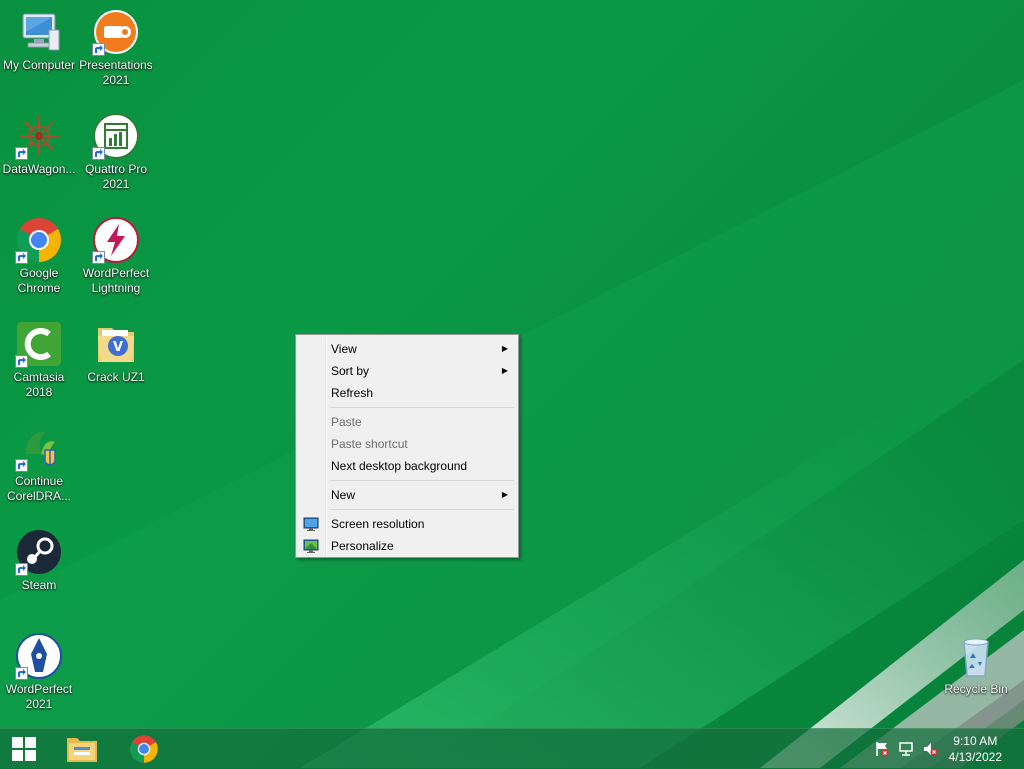  I want to click on menu-item-label: New, so click(343, 495).